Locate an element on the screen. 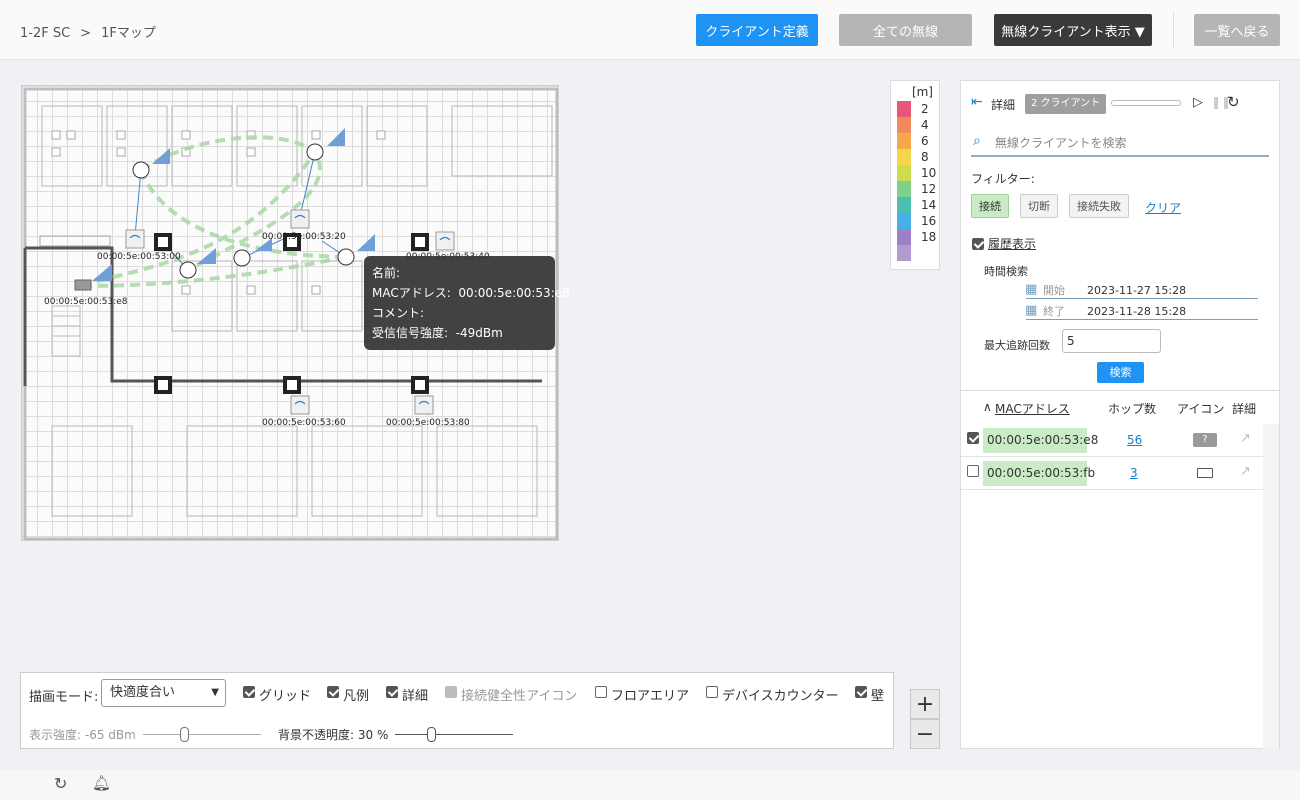 Image resolution: width=1300 pixels, height=800 pixels. tooltip-rssi-label: 受信信号強度: is located at coordinates (410, 333).